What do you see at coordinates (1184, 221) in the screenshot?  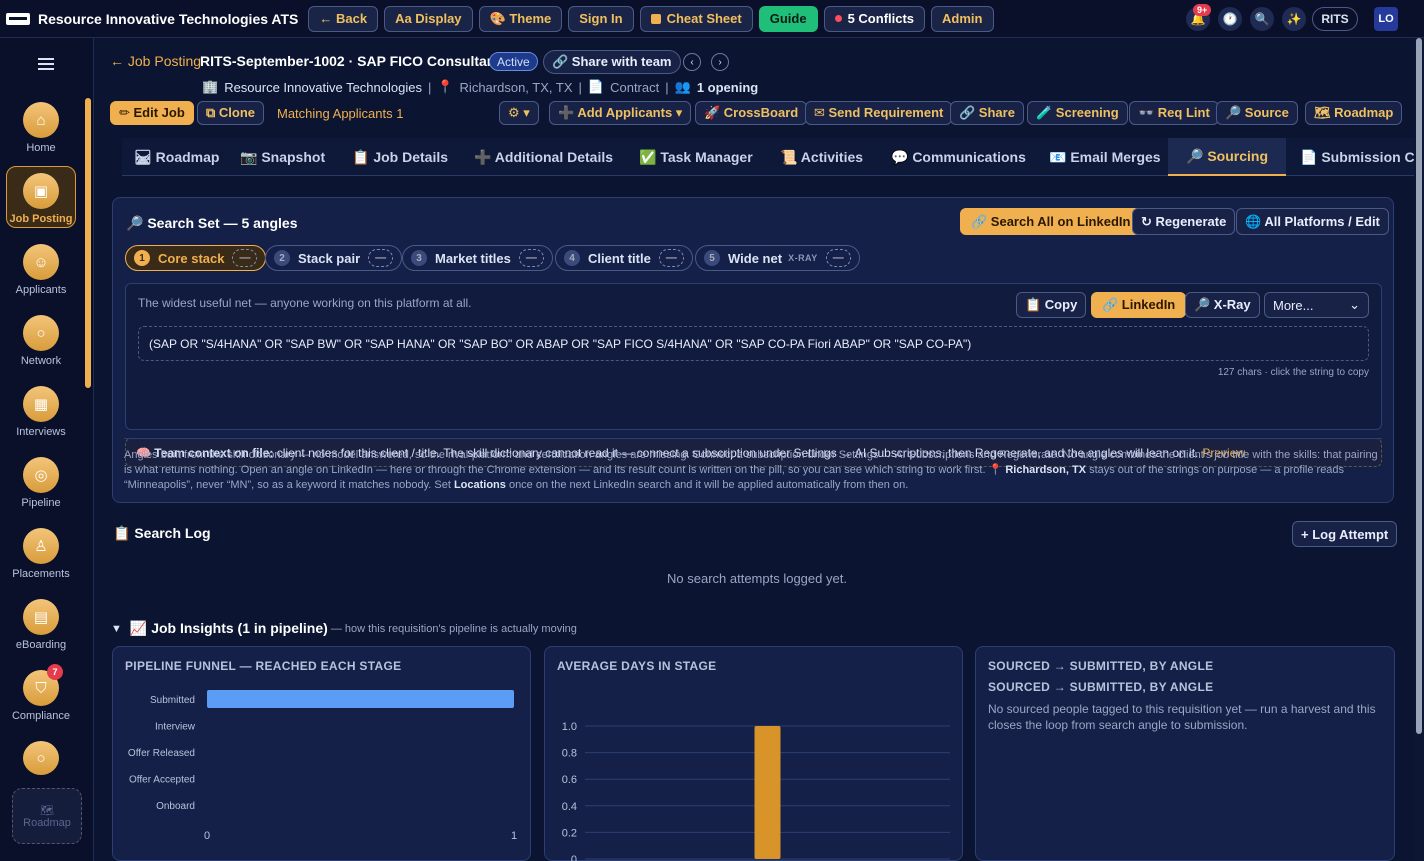 I see `regenerate-button: ↻ Regenerate` at bounding box center [1184, 221].